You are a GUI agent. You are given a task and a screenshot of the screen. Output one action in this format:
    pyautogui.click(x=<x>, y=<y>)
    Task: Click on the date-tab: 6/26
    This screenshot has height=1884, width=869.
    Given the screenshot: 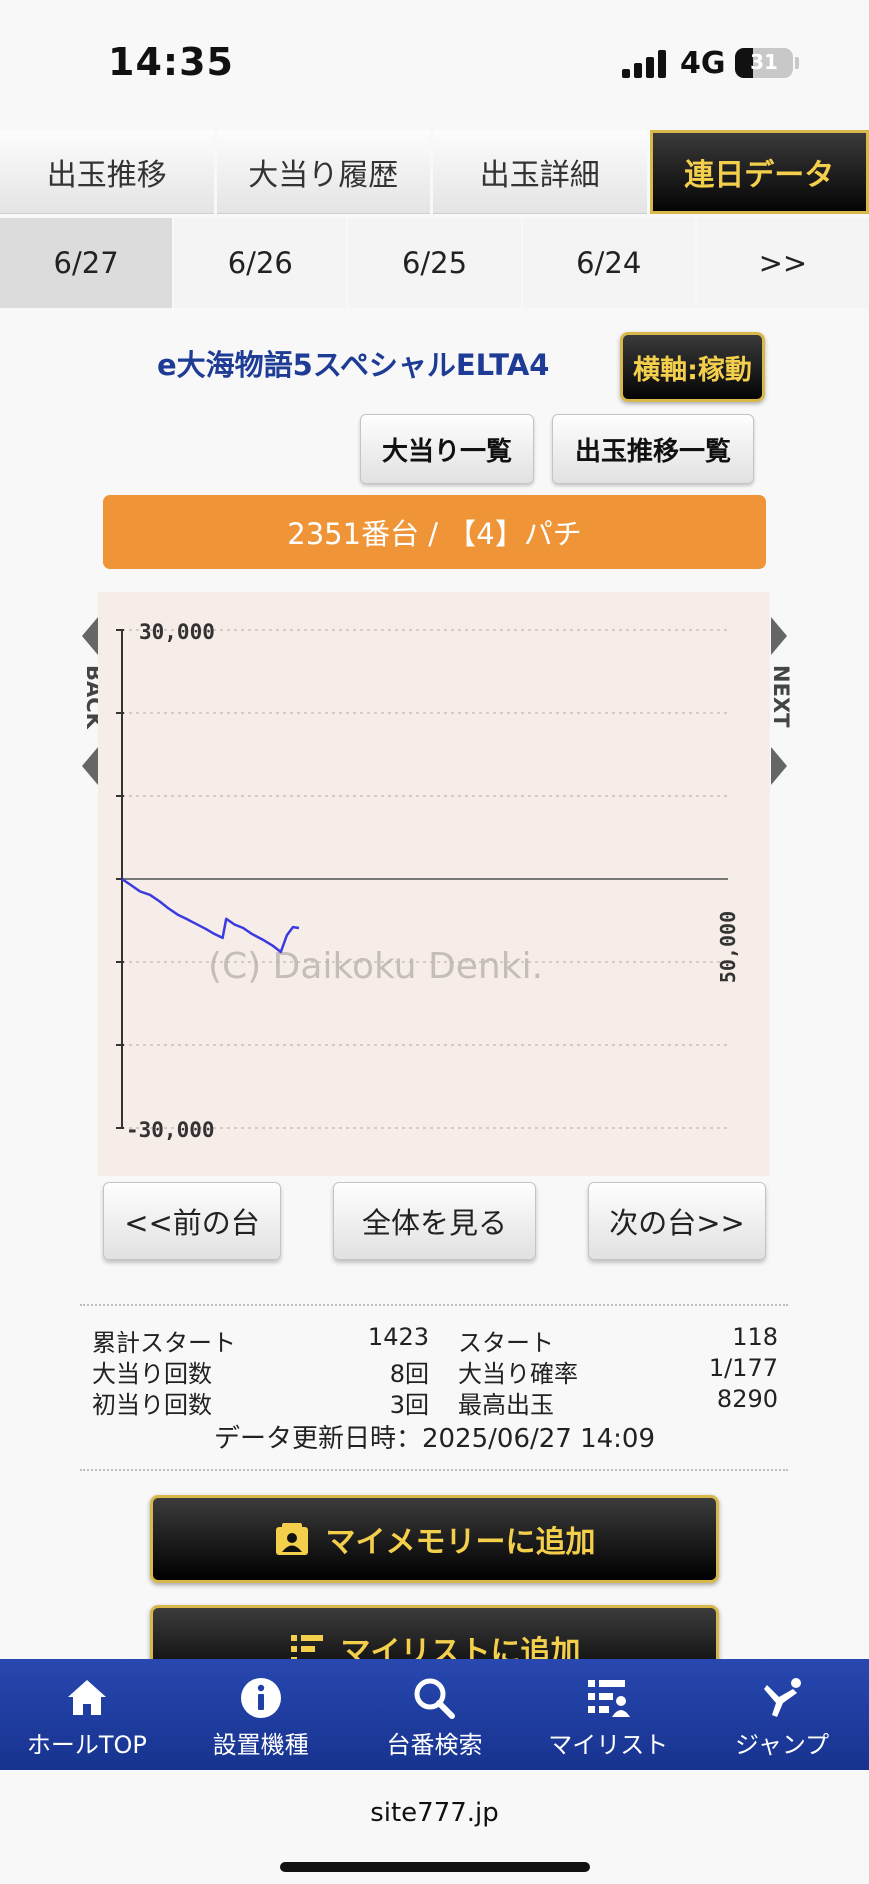 What is the action you would take?
    pyautogui.click(x=260, y=263)
    